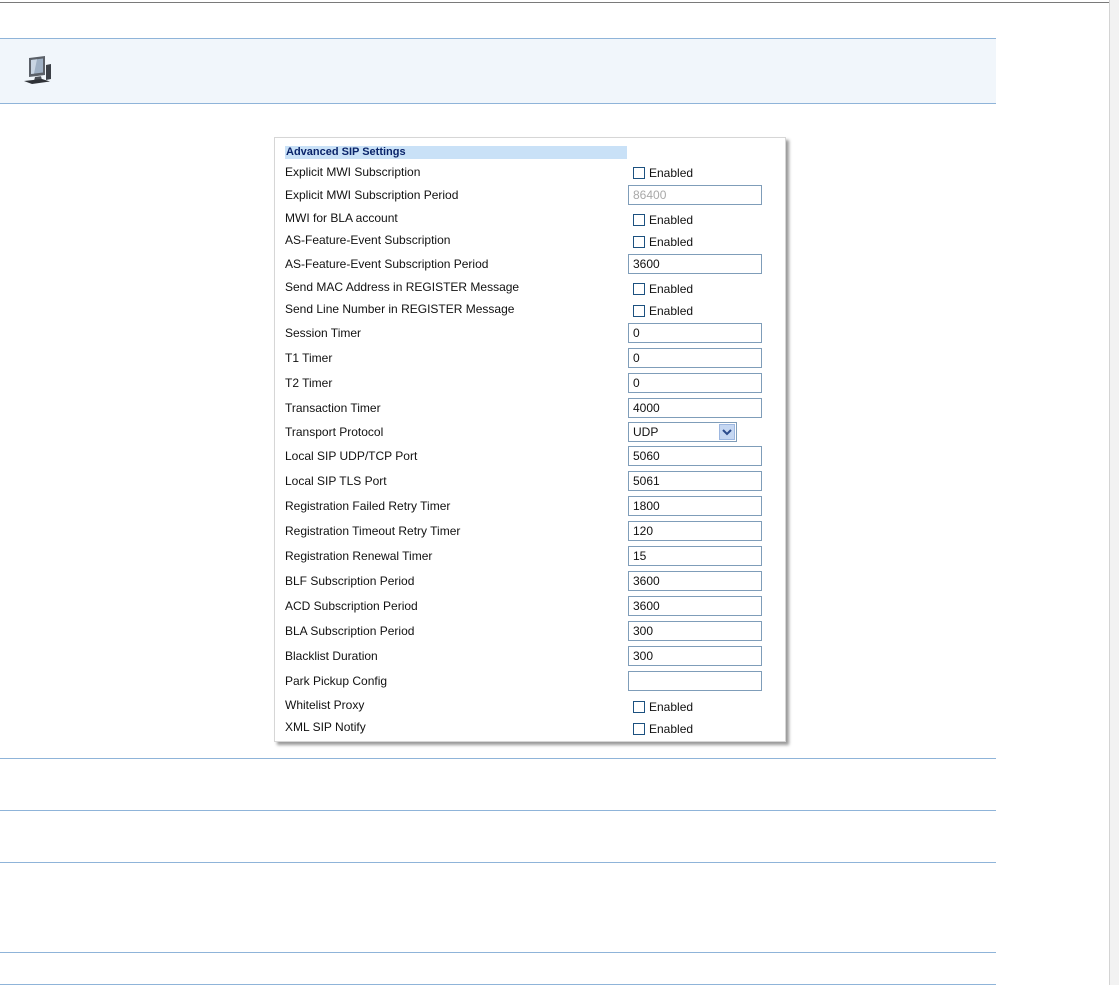  Describe the element at coordinates (402, 287) in the screenshot. I see `row-label-send-mac-address: Send MAC Address in REGISTER Message` at that location.